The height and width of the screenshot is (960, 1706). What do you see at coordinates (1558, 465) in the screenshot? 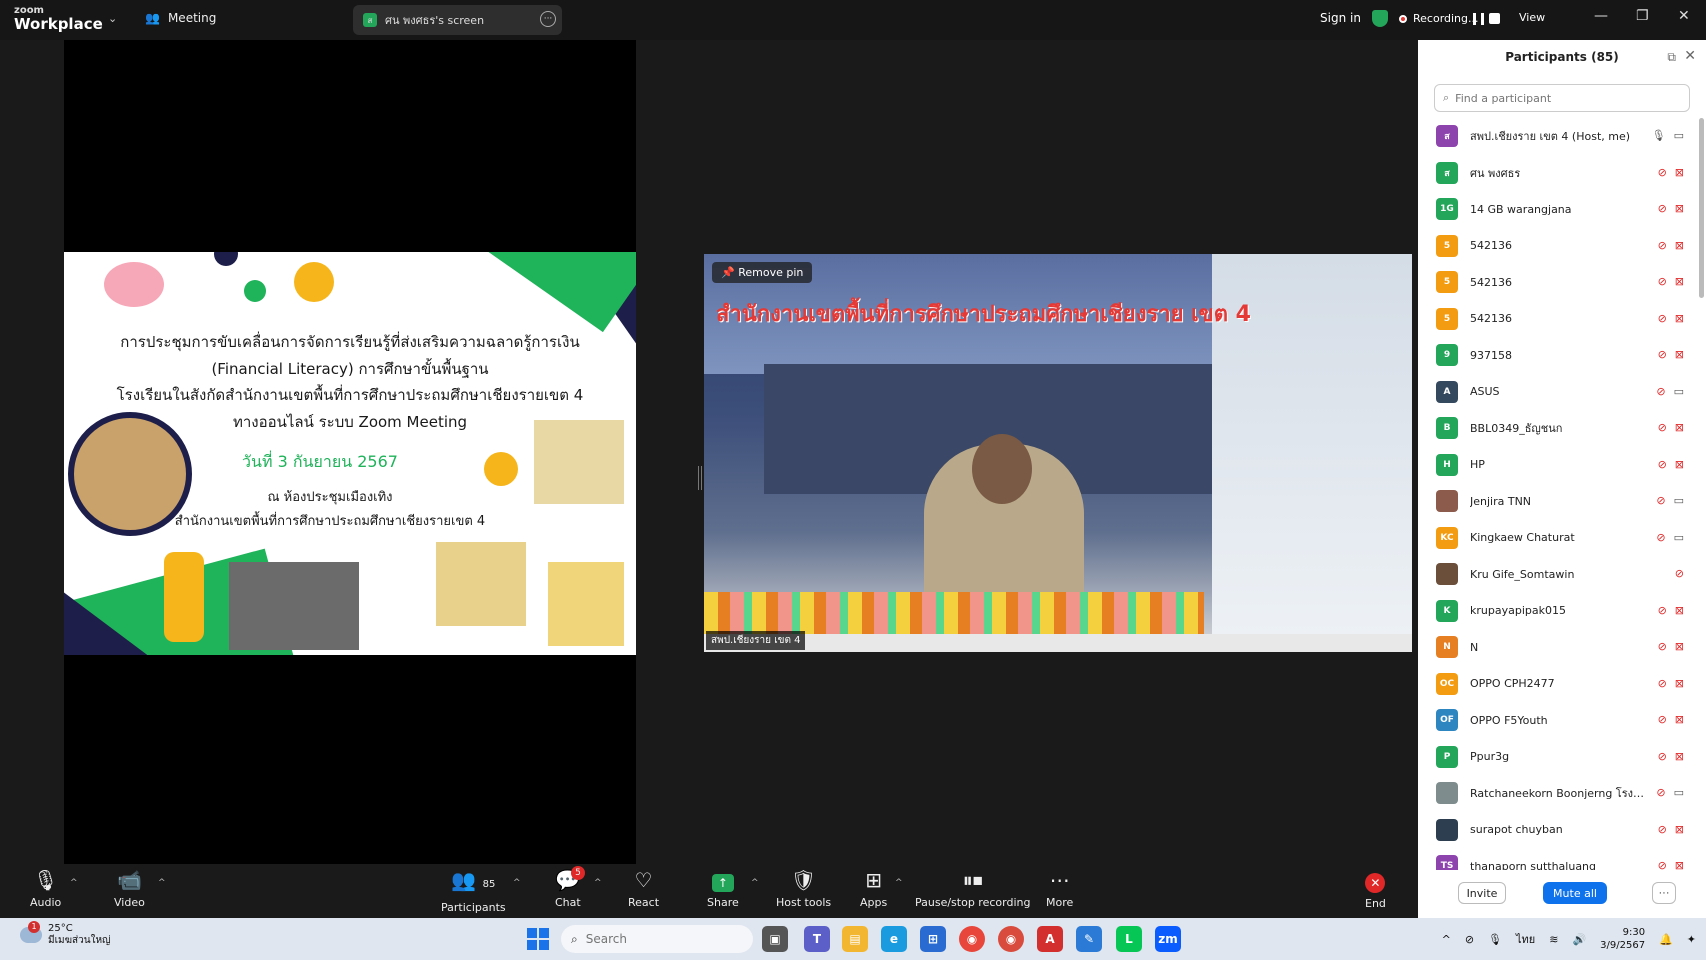
I see `participant-row: H HP ⊘ ⊠` at bounding box center [1558, 465].